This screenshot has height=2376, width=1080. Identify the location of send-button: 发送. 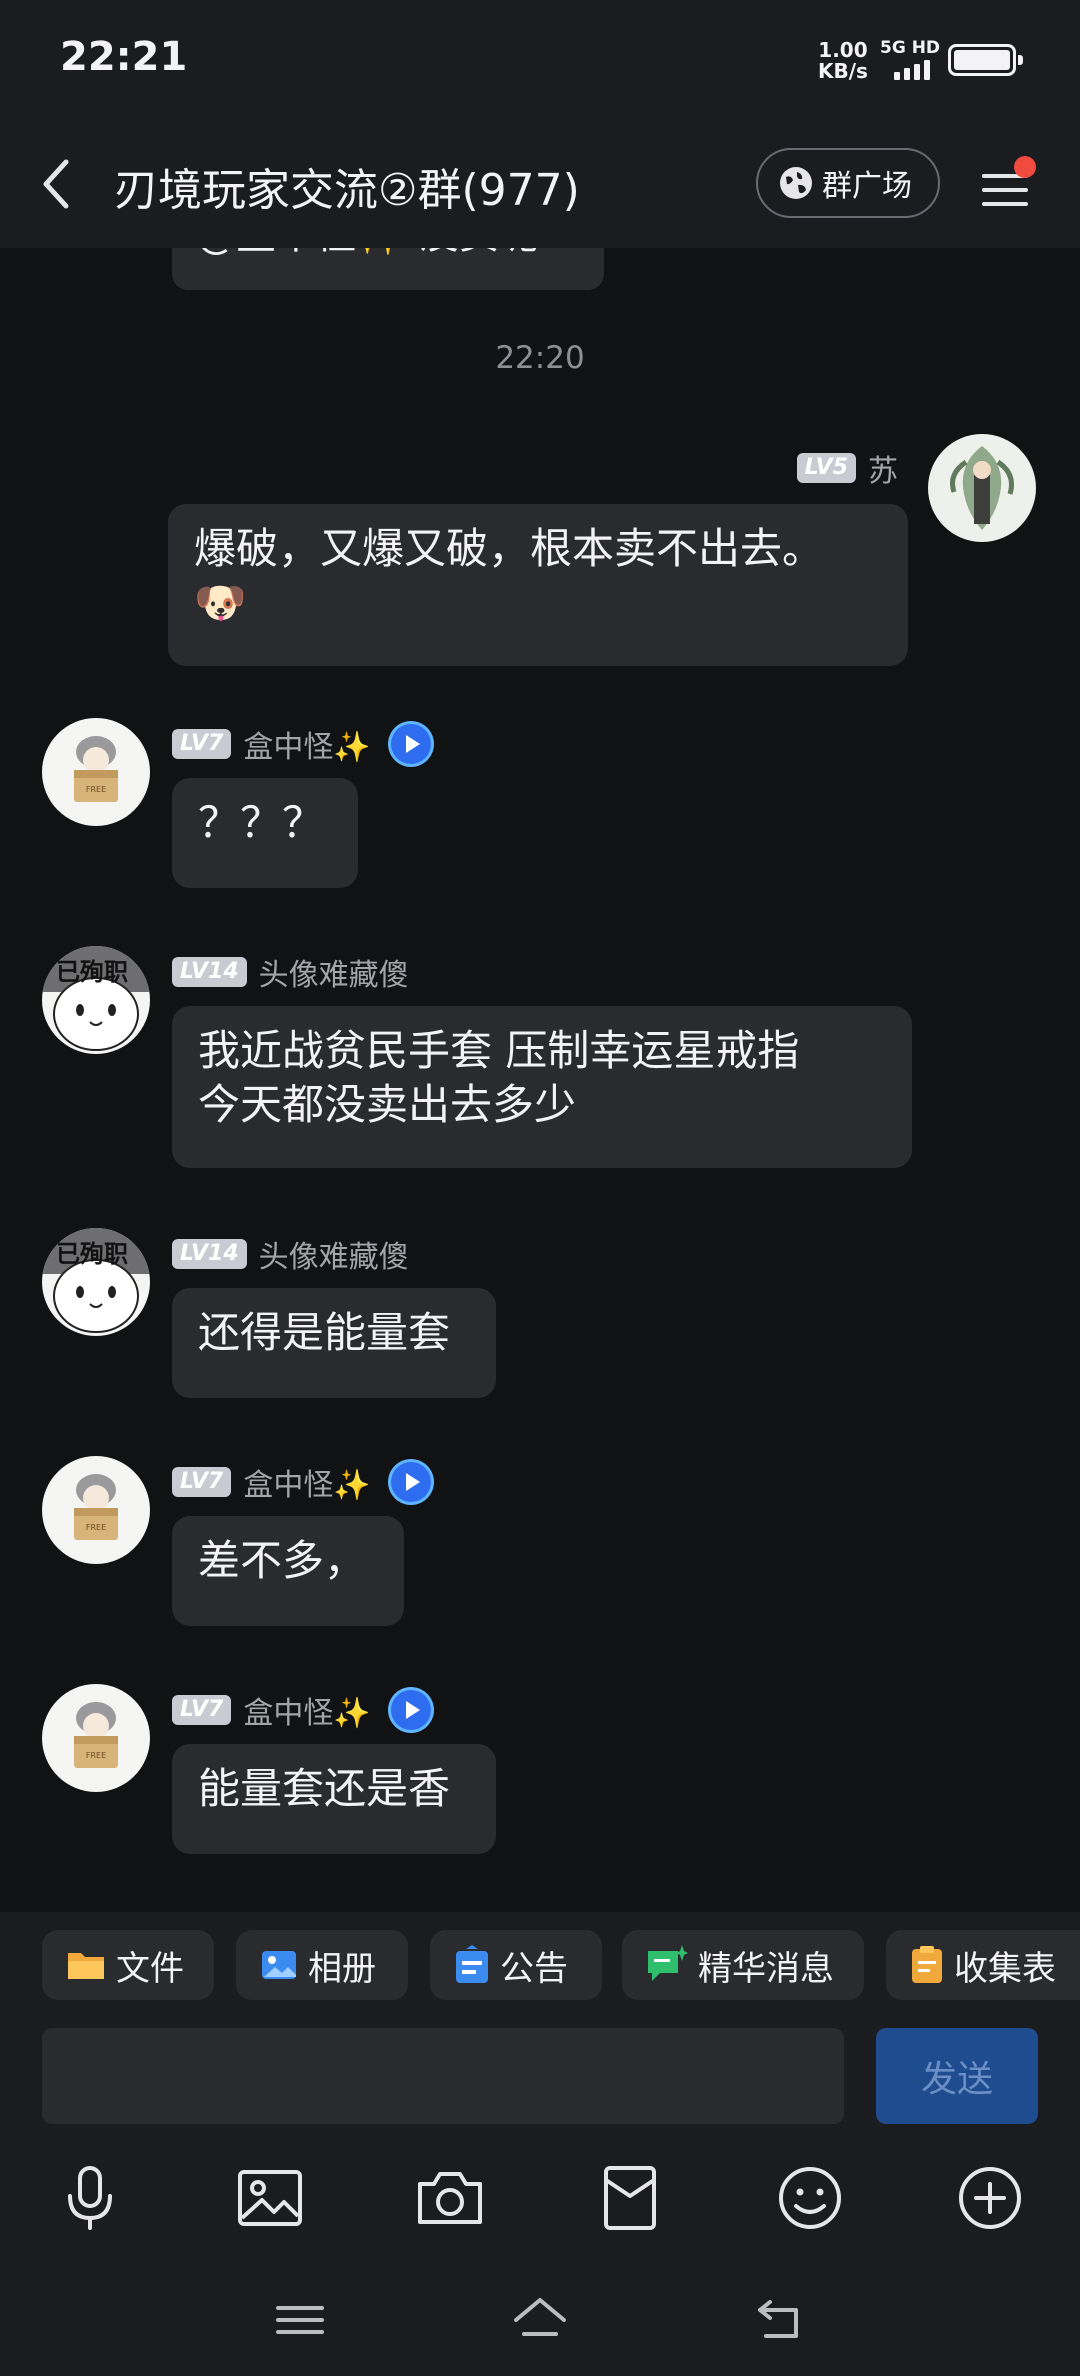
(957, 2076).